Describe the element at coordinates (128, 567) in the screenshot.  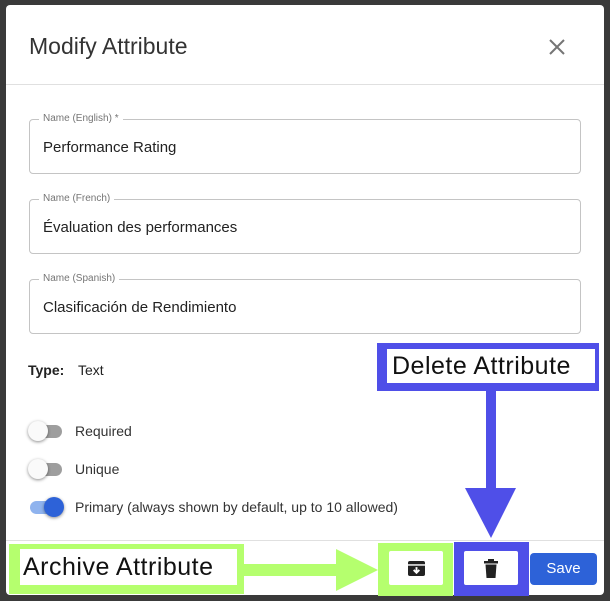
I see `archive-annotation-label: Archive Attribute` at that location.